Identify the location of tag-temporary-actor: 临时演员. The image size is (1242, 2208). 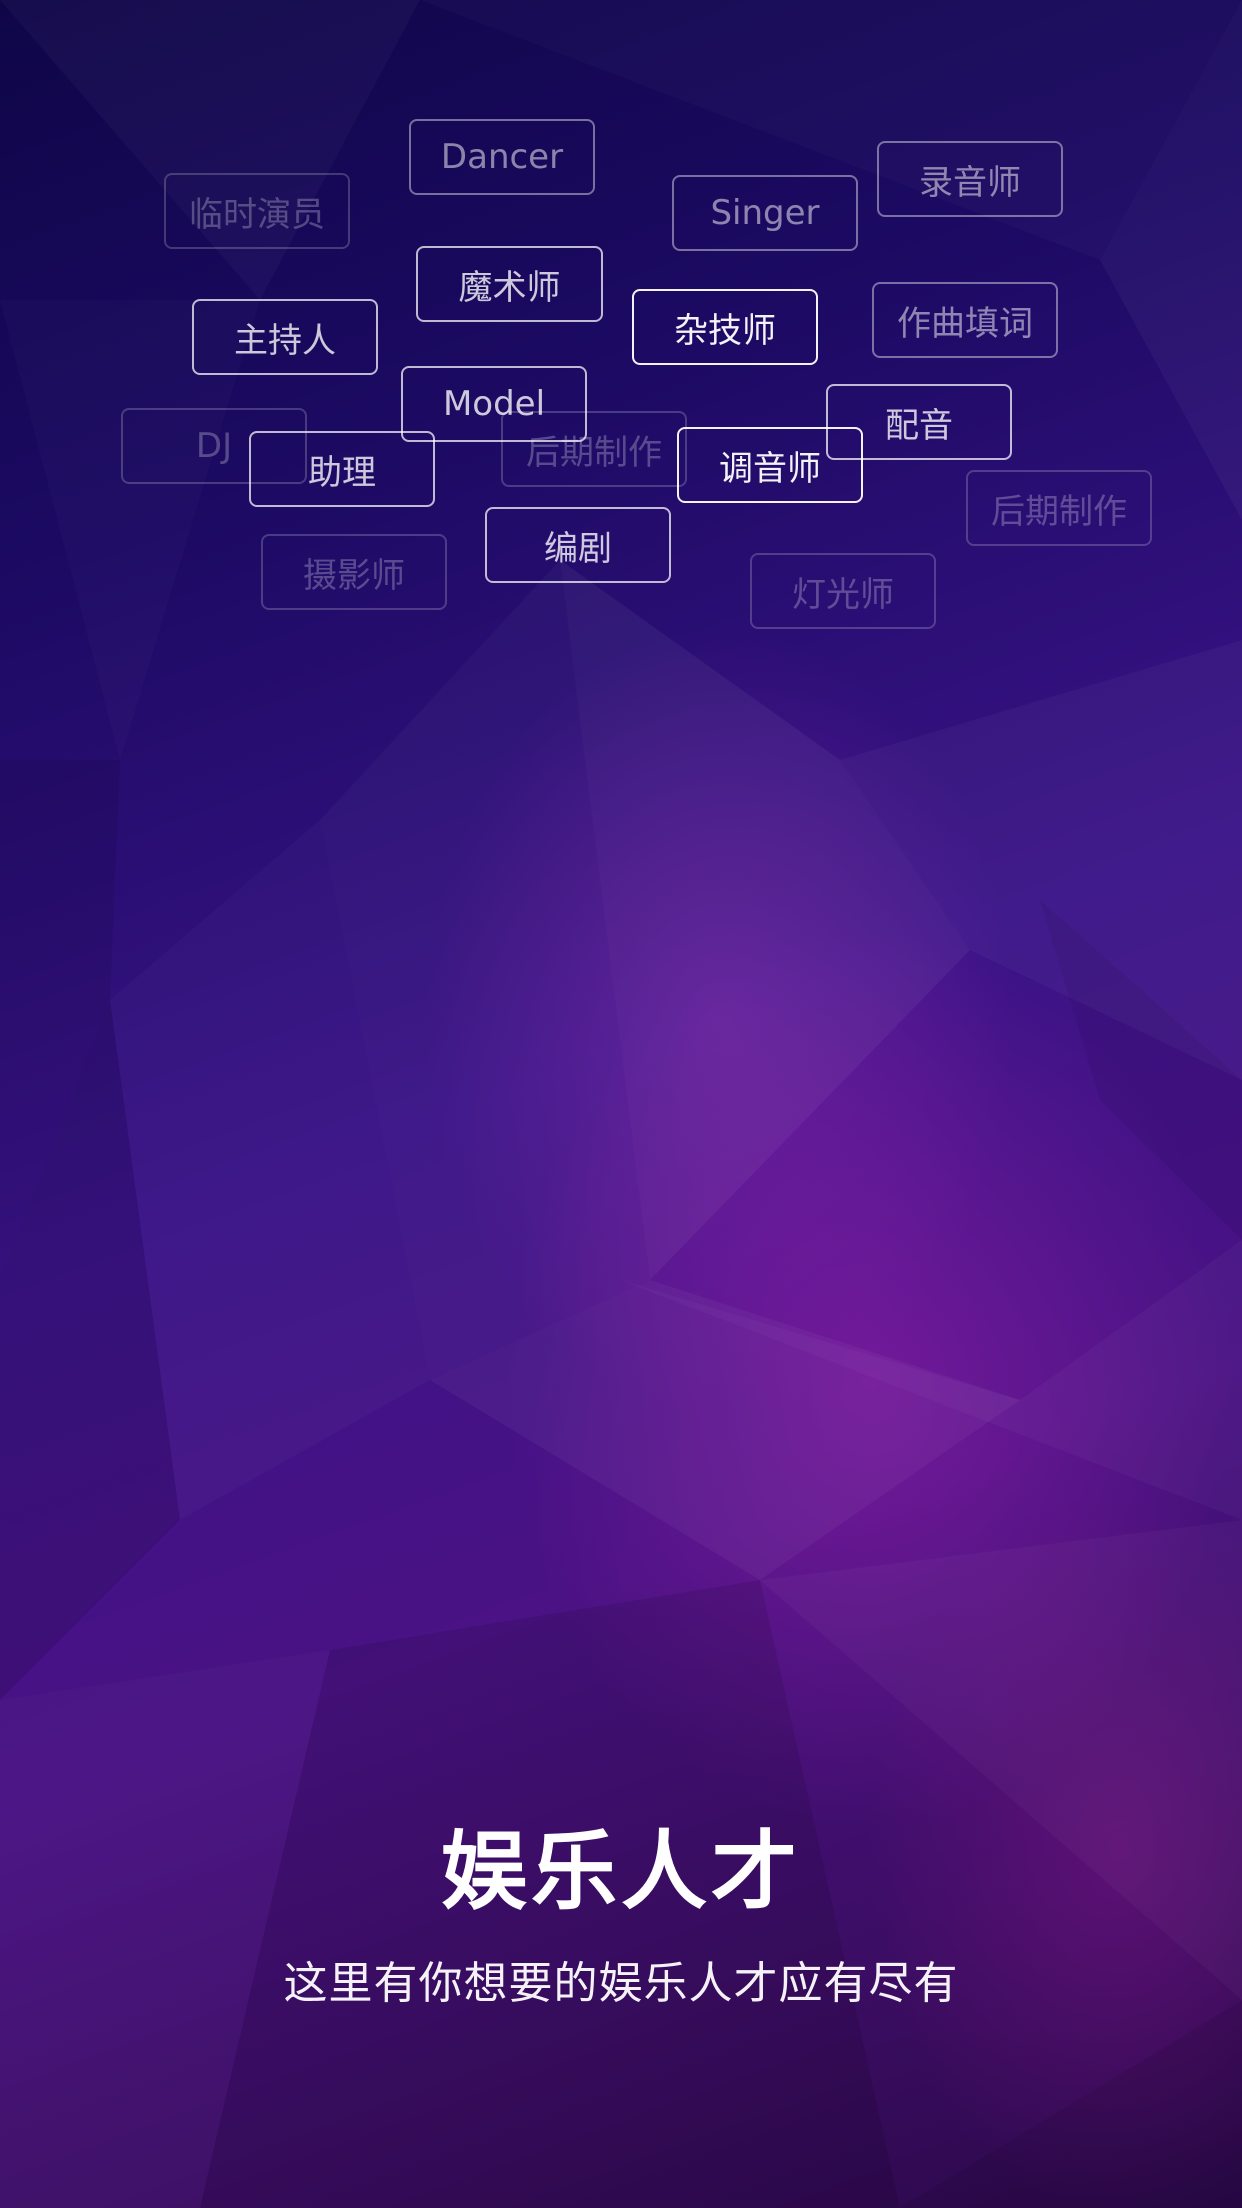
(257, 211).